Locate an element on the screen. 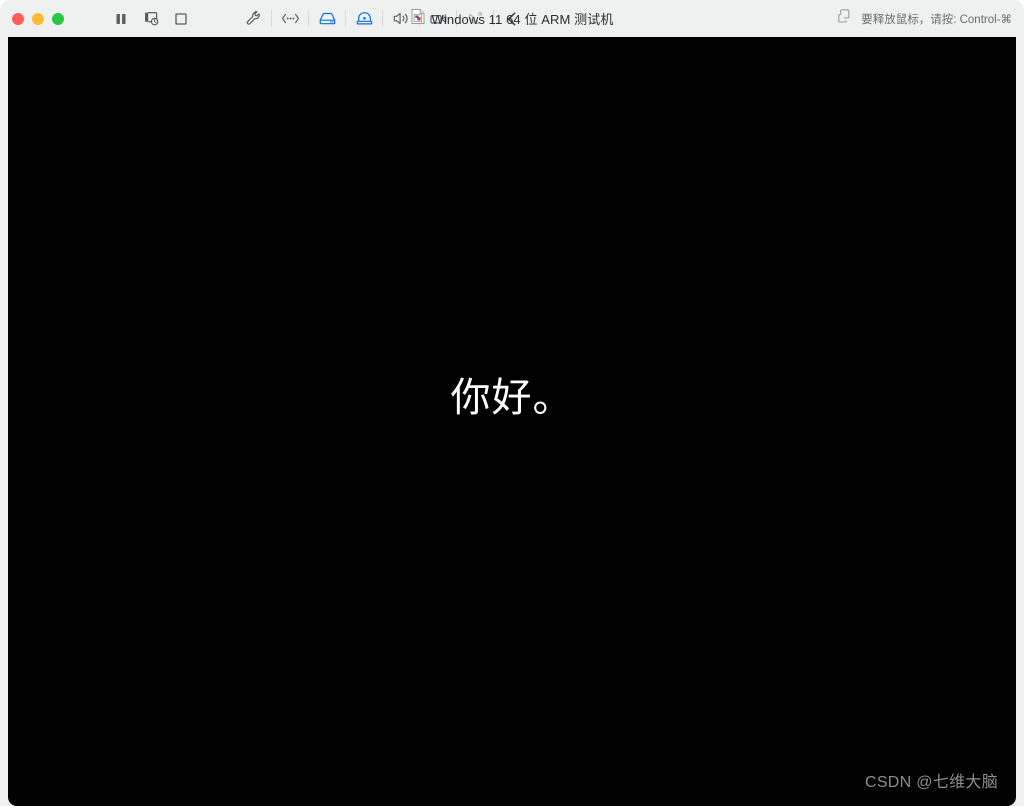 The width and height of the screenshot is (1024, 806). camera-button is located at coordinates (438, 19).